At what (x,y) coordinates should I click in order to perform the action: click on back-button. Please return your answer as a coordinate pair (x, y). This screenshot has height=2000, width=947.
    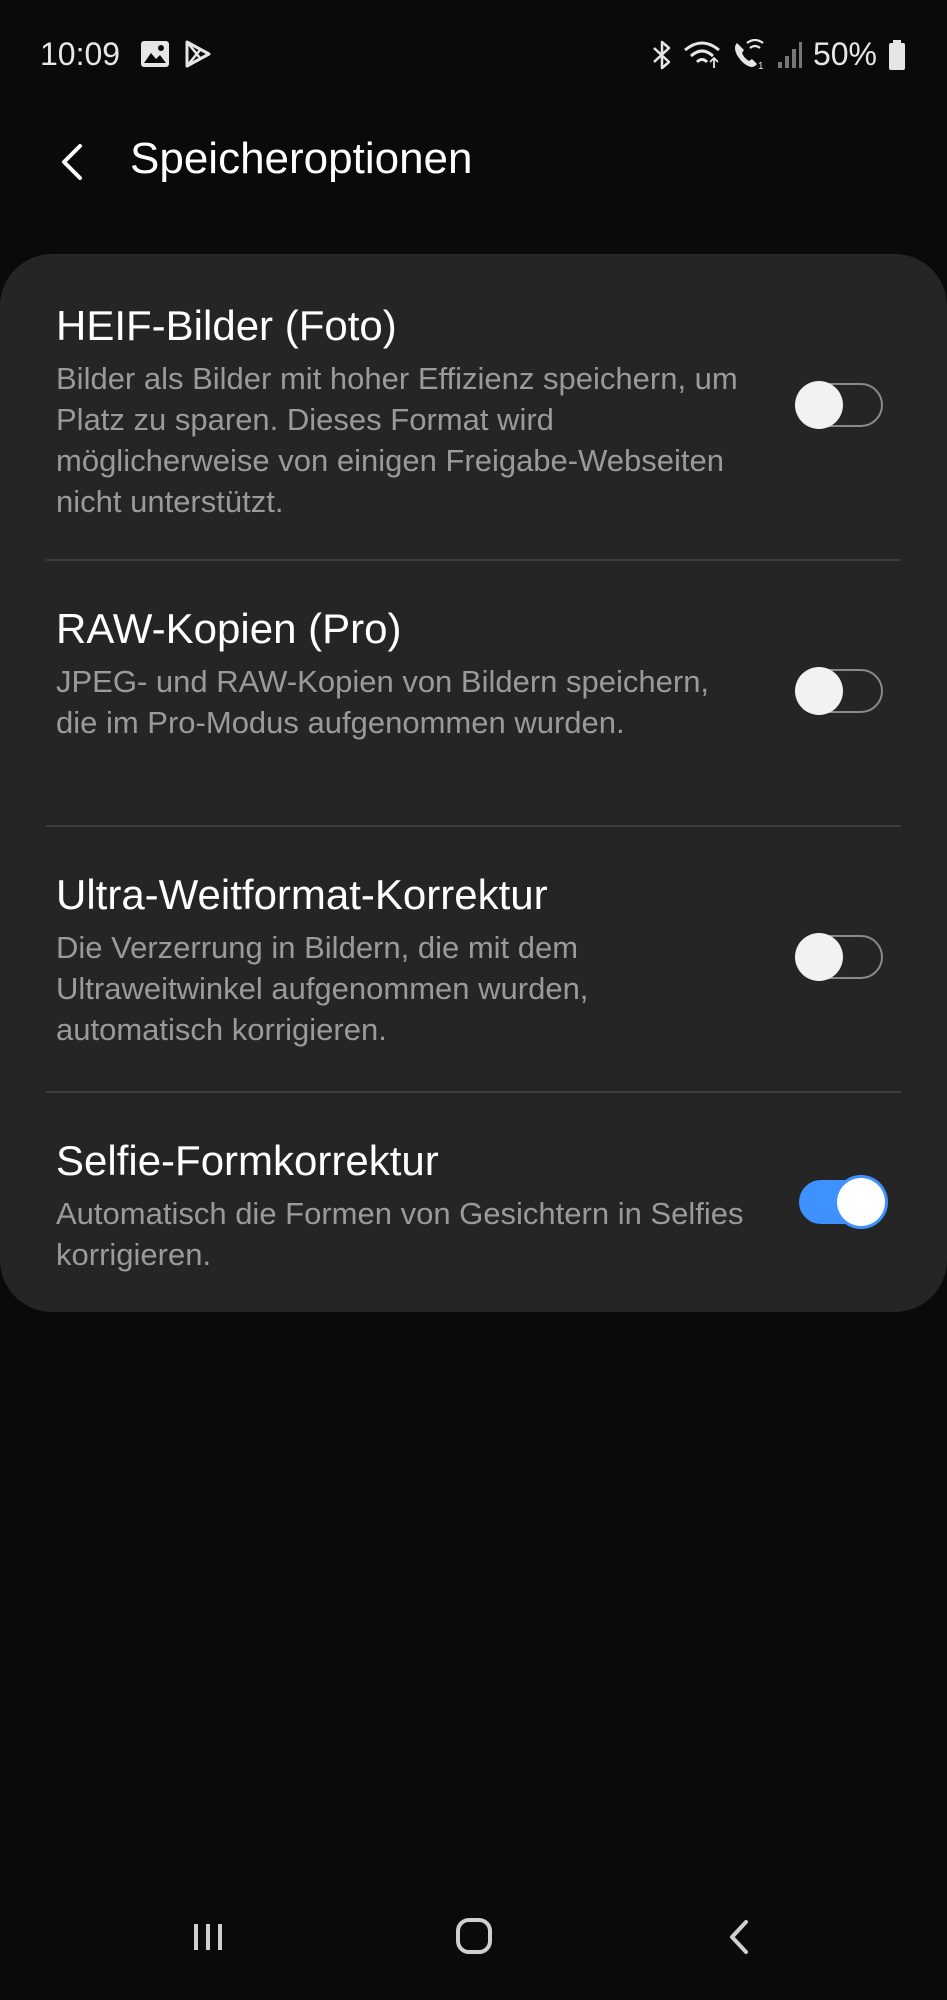
    Looking at the image, I should click on (74, 162).